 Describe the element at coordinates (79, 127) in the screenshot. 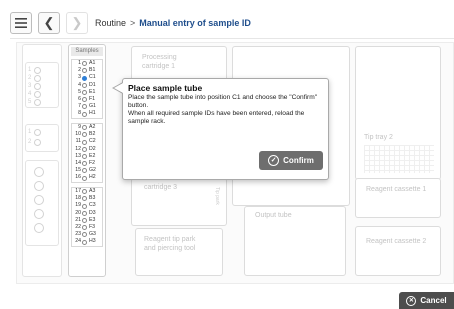

I see `sample-number: 9` at that location.